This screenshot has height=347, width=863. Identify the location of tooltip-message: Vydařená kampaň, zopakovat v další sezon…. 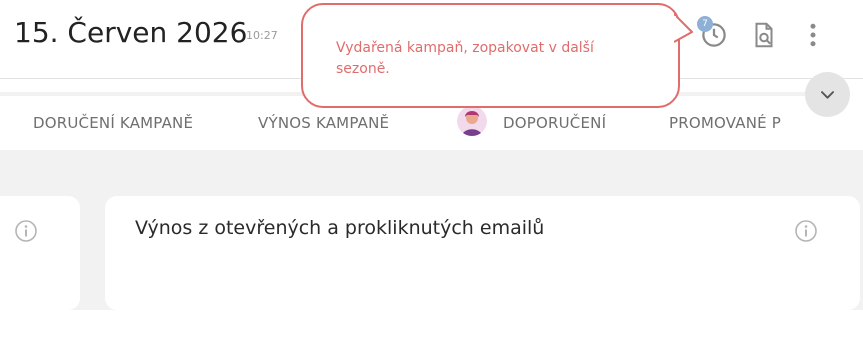
(465, 58).